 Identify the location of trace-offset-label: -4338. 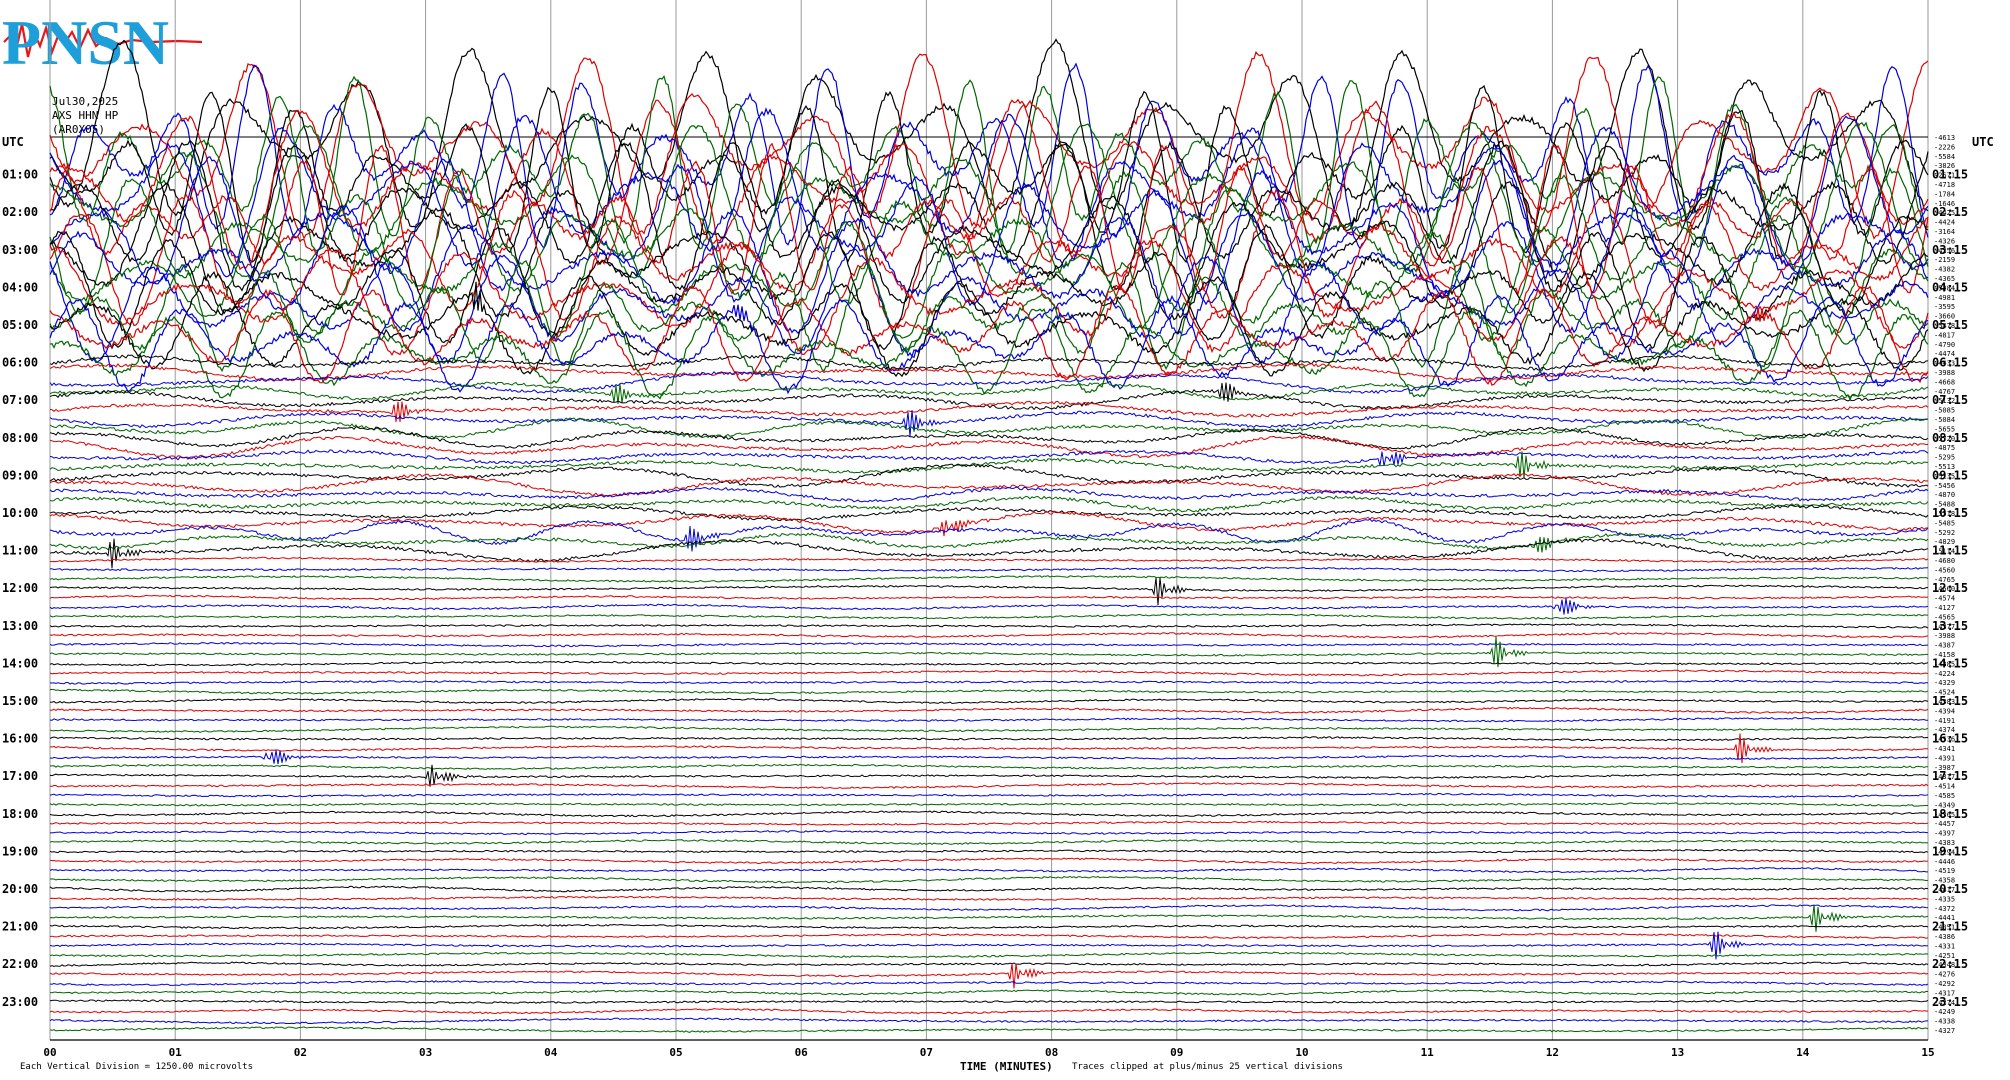
(1944, 1022).